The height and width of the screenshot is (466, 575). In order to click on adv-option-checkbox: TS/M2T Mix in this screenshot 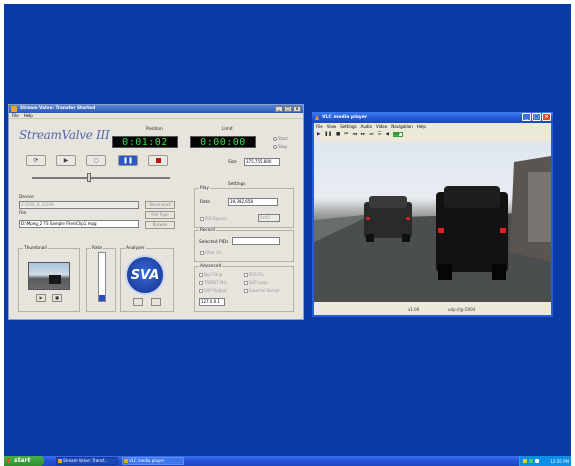, I will do `click(213, 282)`.